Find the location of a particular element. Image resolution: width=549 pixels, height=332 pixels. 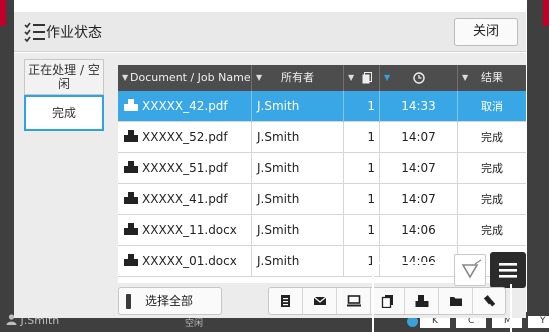

toner-y: Y is located at coordinates (538, 322).